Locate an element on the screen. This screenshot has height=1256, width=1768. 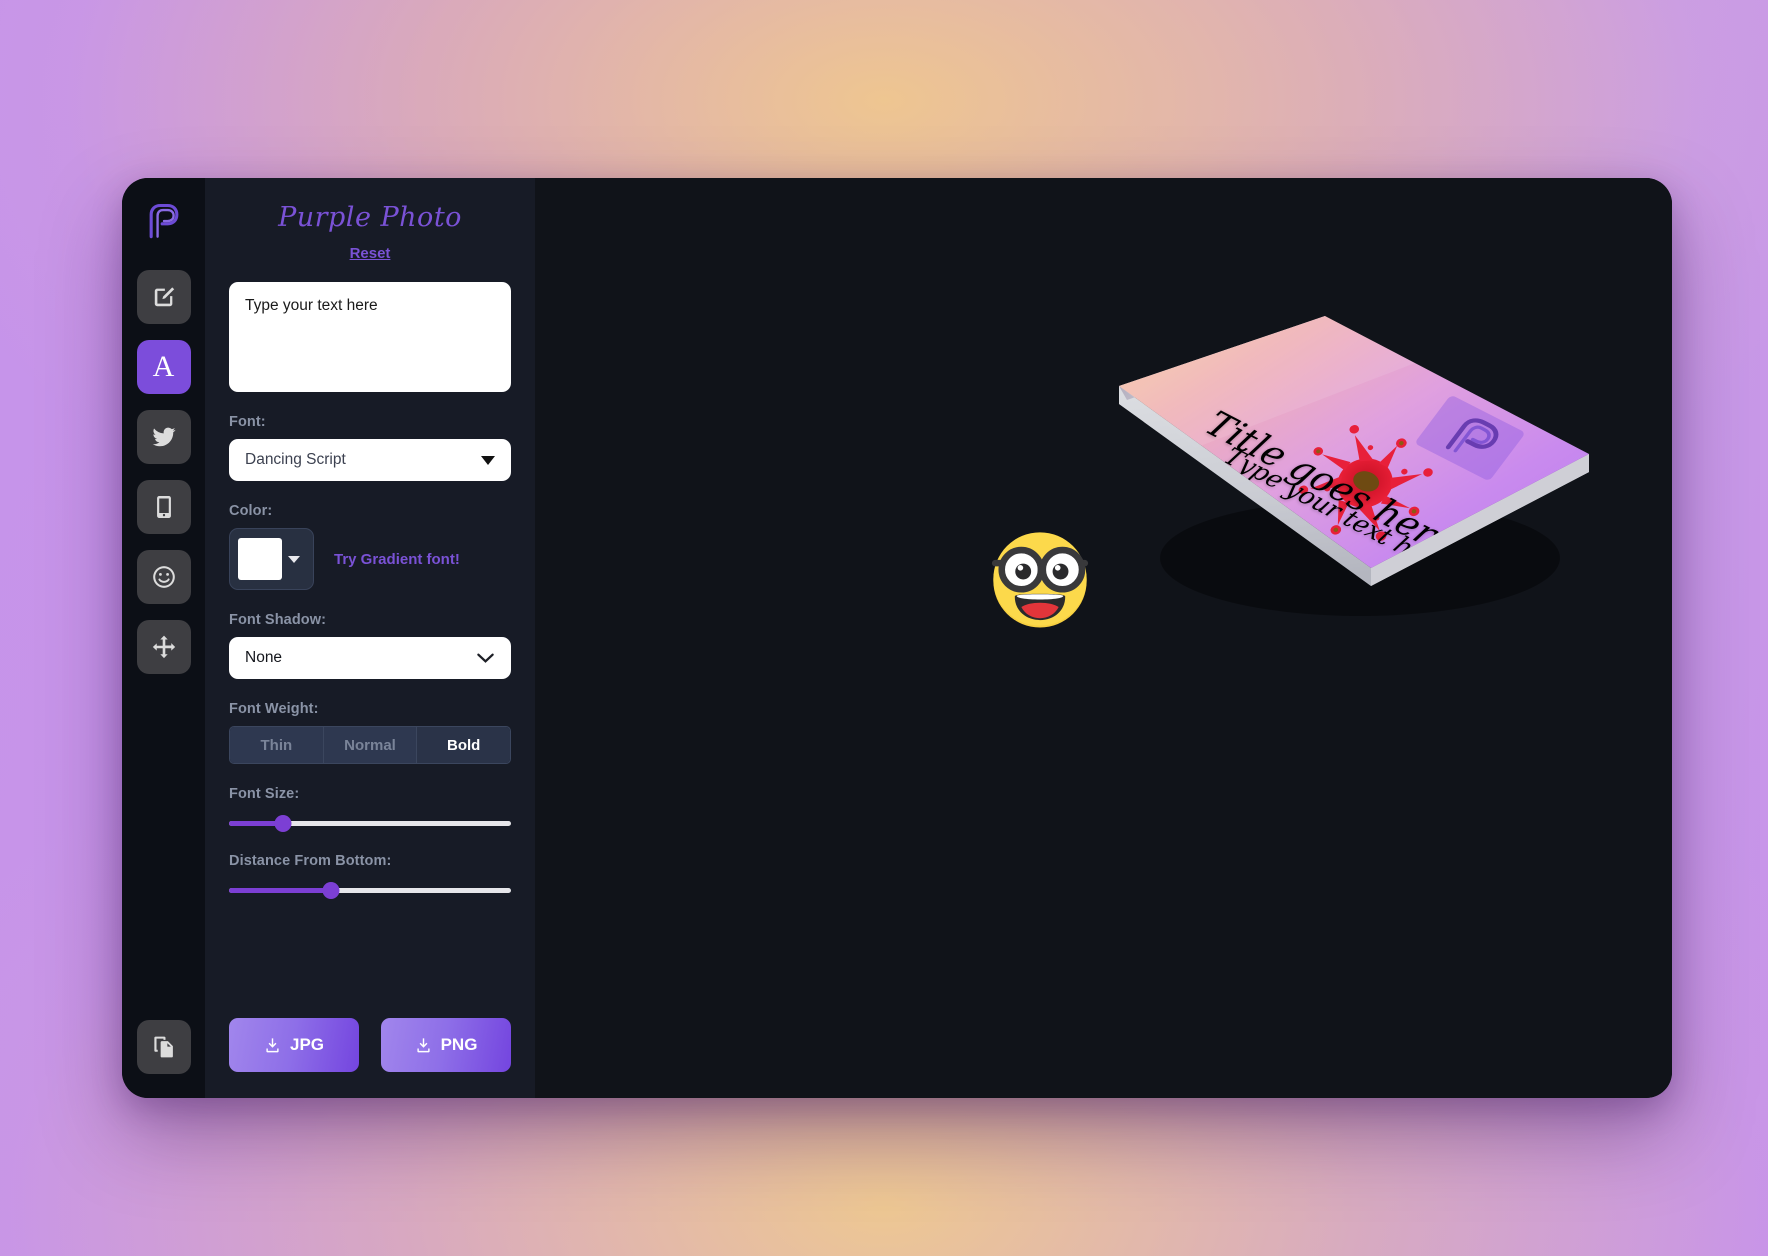
sidebar-item-text-tool: A is located at coordinates (163, 367).